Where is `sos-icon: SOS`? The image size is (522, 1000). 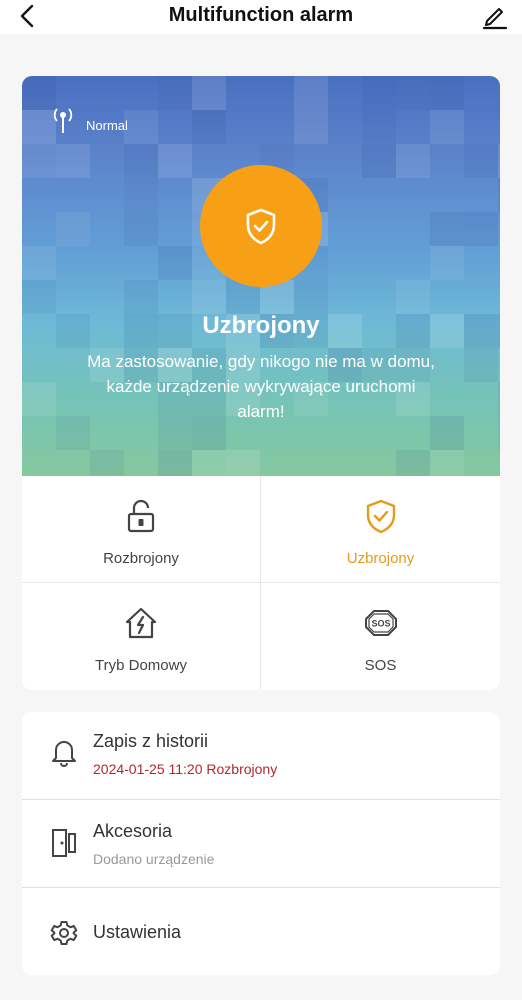 sos-icon: SOS is located at coordinates (380, 623).